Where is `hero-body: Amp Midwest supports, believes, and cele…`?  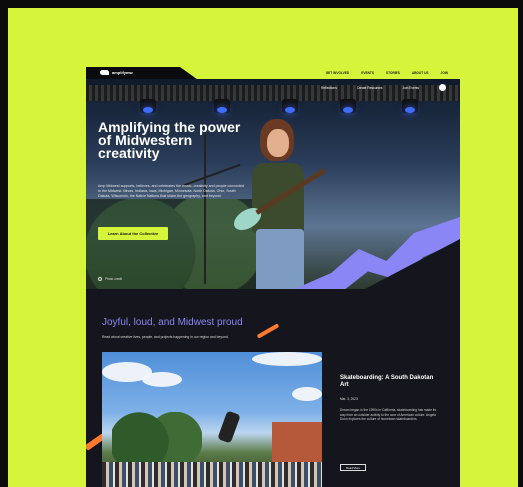 hero-body: Amp Midwest supports, believes, and cele… is located at coordinates (171, 191).